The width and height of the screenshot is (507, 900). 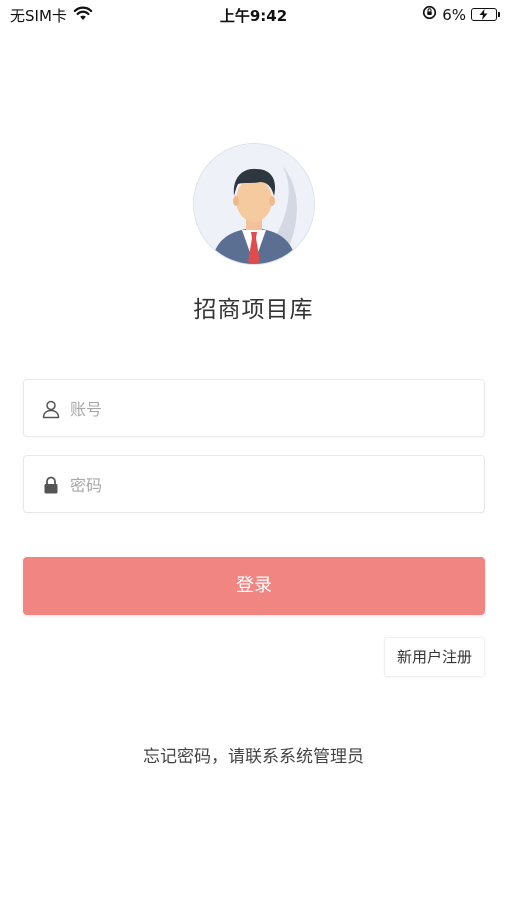 I want to click on account-field, so click(x=254, y=408).